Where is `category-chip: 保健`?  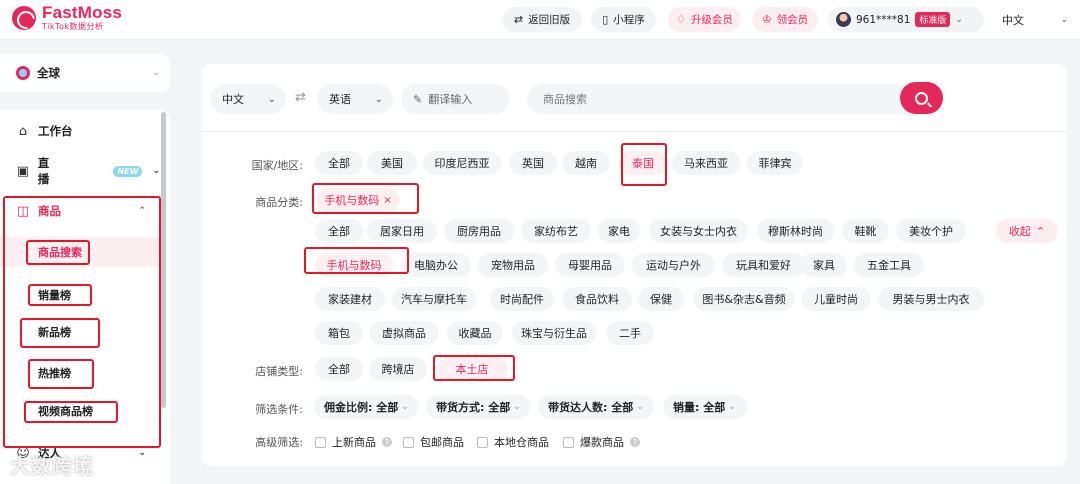 category-chip: 保健 is located at coordinates (661, 299).